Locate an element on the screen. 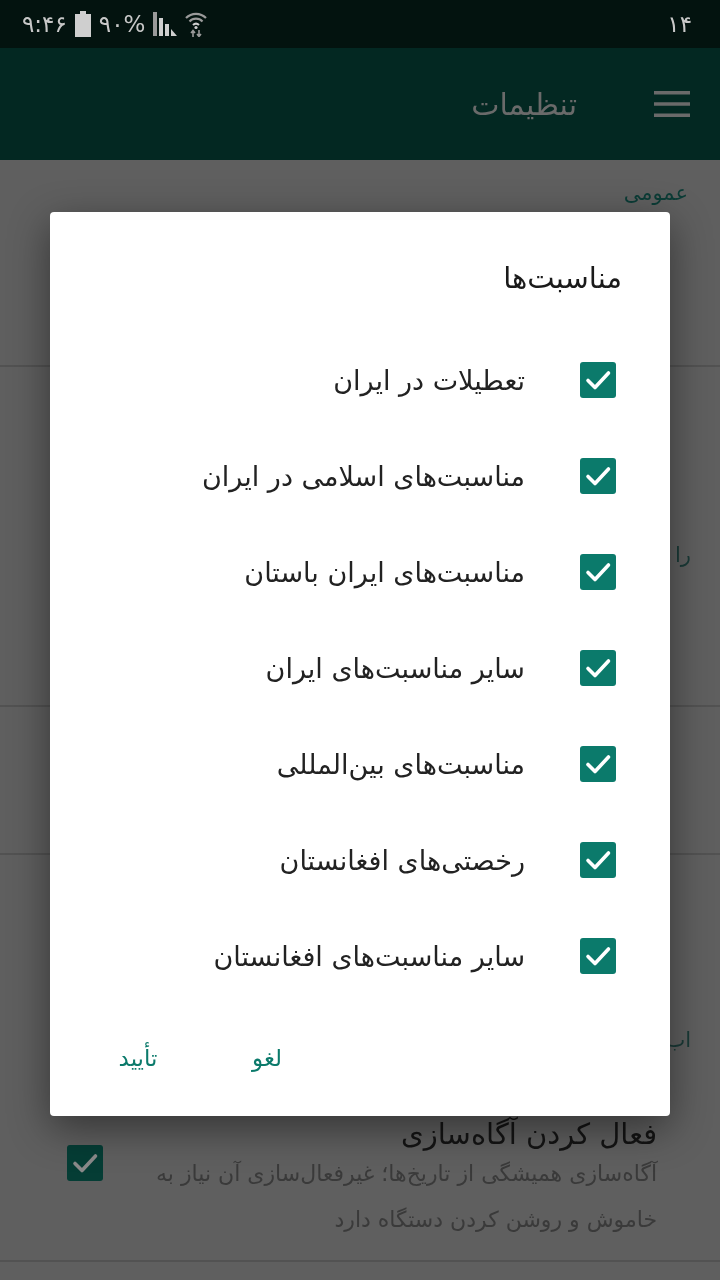 The height and width of the screenshot is (1280, 720). option-label: سایر مناسبت‌های افغانستان is located at coordinates (369, 956).